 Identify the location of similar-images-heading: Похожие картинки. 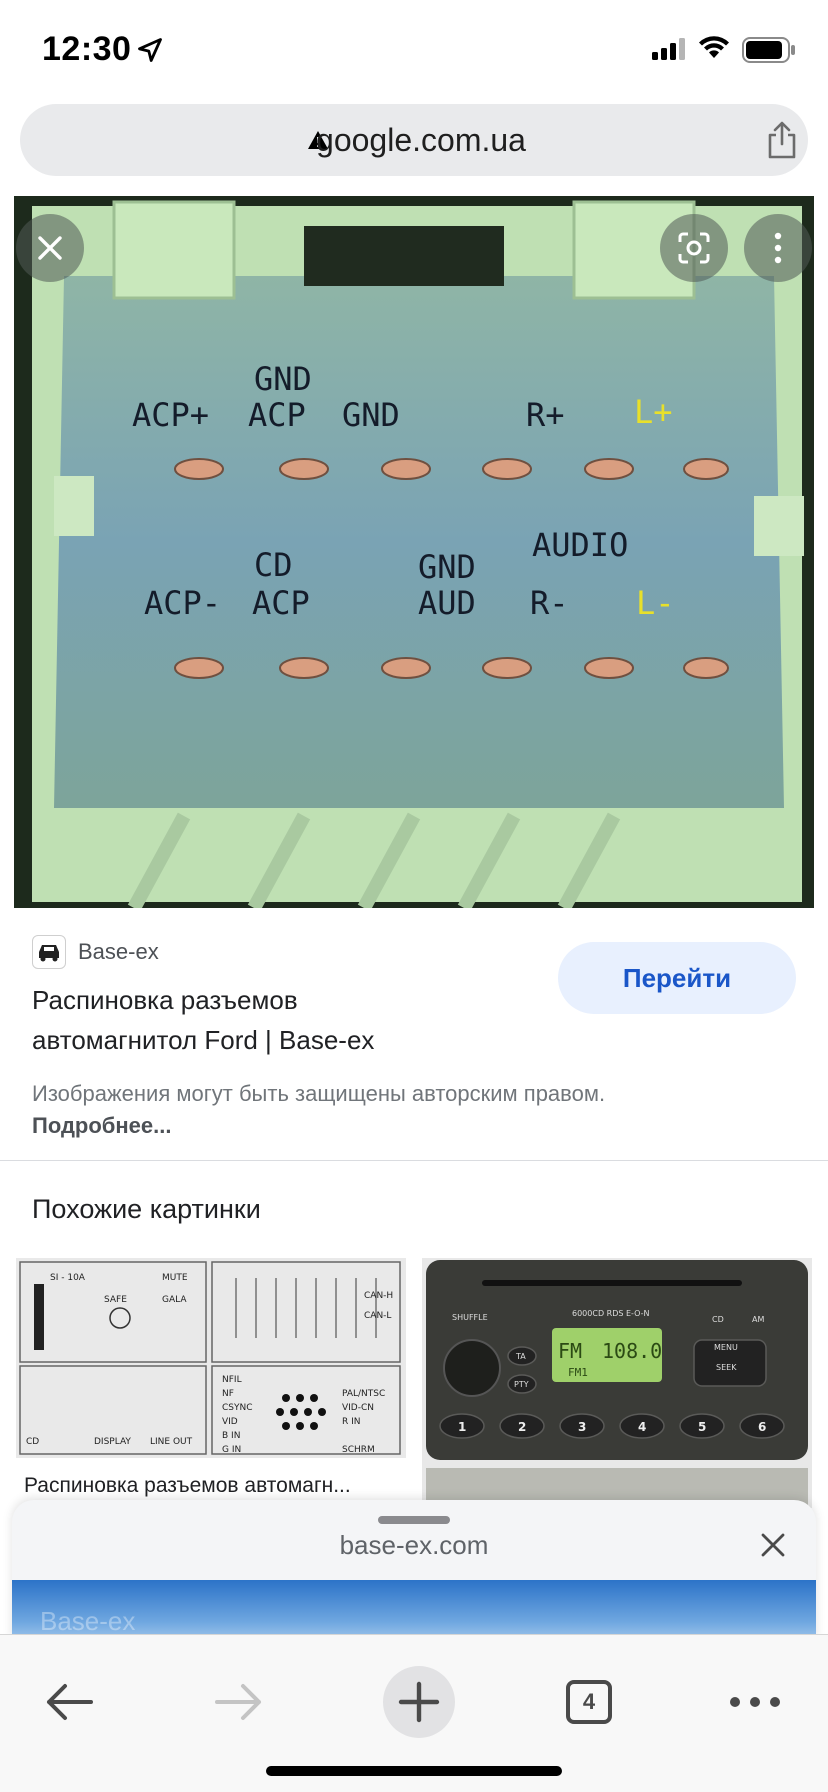
(146, 1209).